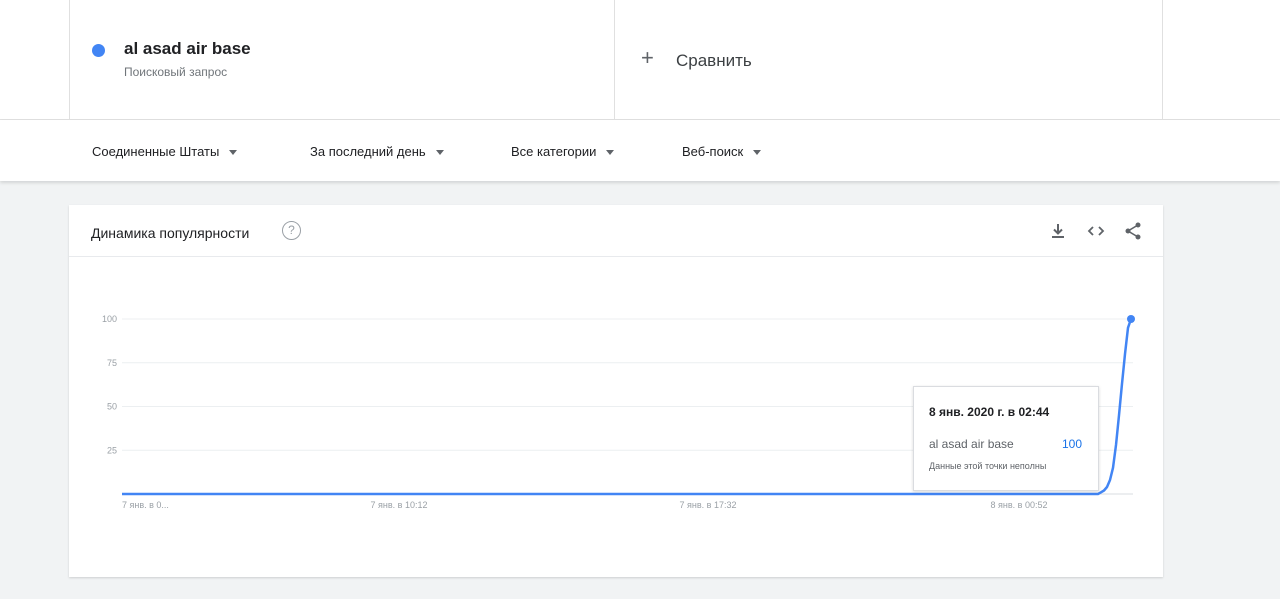 This screenshot has width=1280, height=599. What do you see at coordinates (1019, 505) in the screenshot?
I see `x-tick-label: 8 янв. в 00:52` at bounding box center [1019, 505].